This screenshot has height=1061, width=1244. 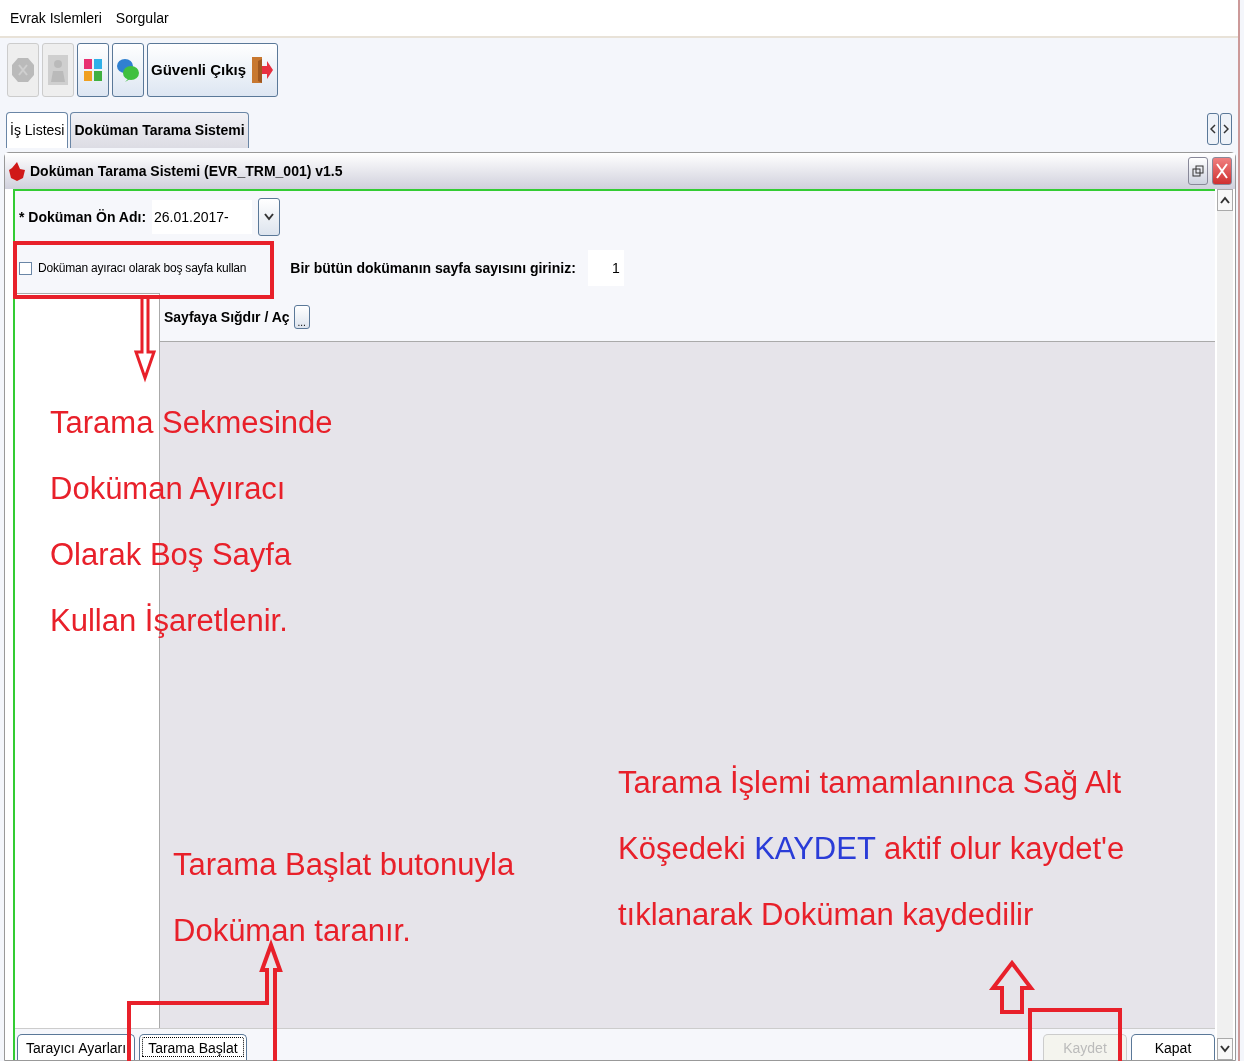 I want to click on scroll-tabs-right-button, so click(x=1226, y=129).